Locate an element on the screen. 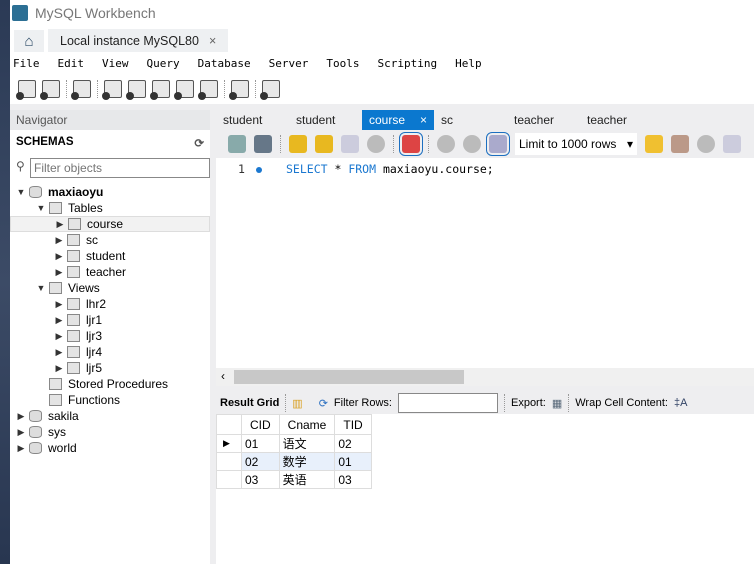 The width and height of the screenshot is (754, 564). inspector-icon is located at coordinates (81, 90).